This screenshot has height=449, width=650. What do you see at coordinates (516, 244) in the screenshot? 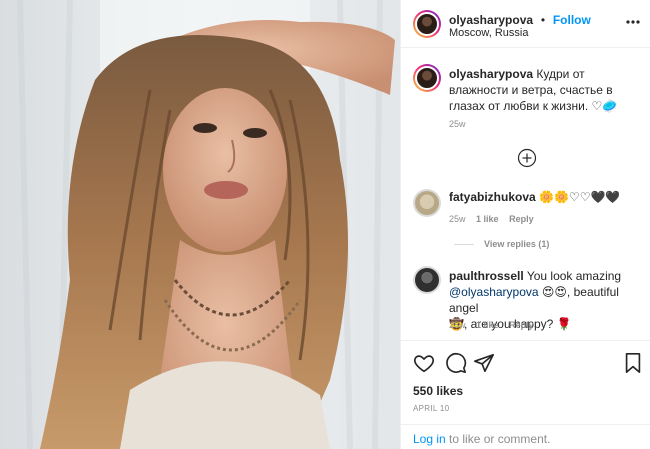
I see `view-replies-button: View replies (1)` at bounding box center [516, 244].